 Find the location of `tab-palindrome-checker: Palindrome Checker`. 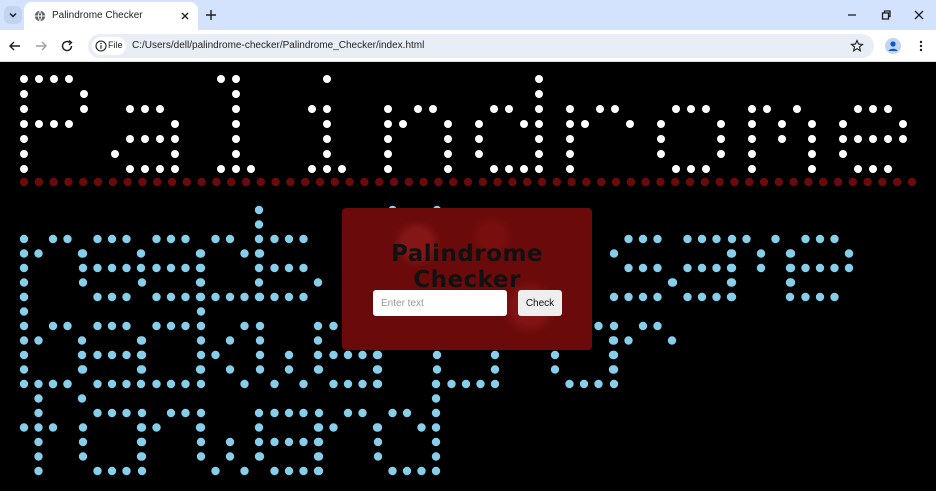

tab-palindrome-checker: Palindrome Checker is located at coordinates (111, 16).